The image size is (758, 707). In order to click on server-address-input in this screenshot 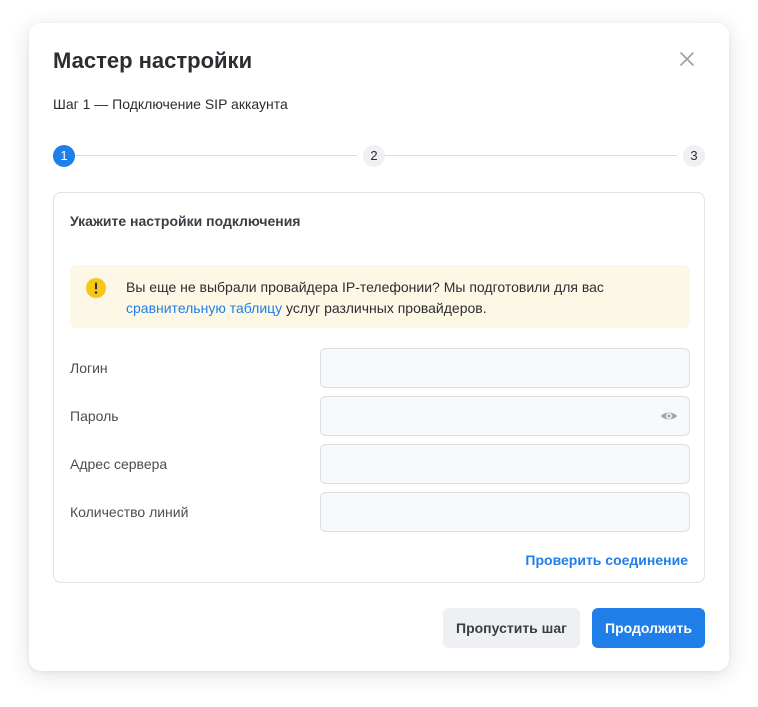, I will do `click(505, 464)`.